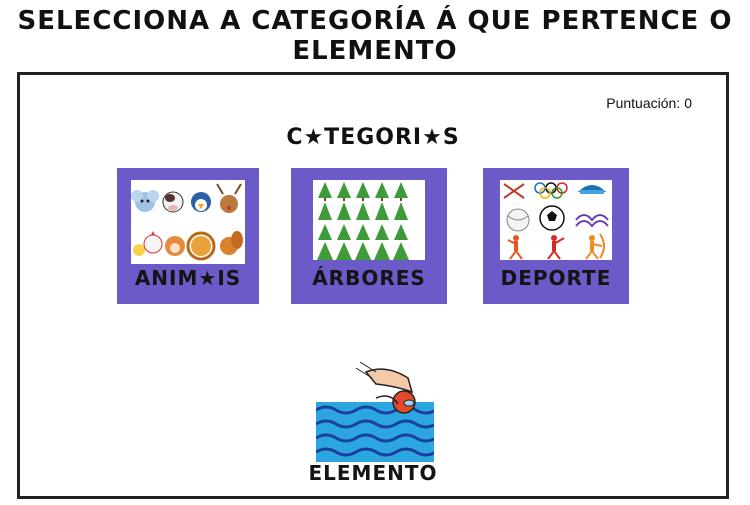 This screenshot has height=505, width=750. What do you see at coordinates (188, 222) in the screenshot?
I see `animals-icon` at bounding box center [188, 222].